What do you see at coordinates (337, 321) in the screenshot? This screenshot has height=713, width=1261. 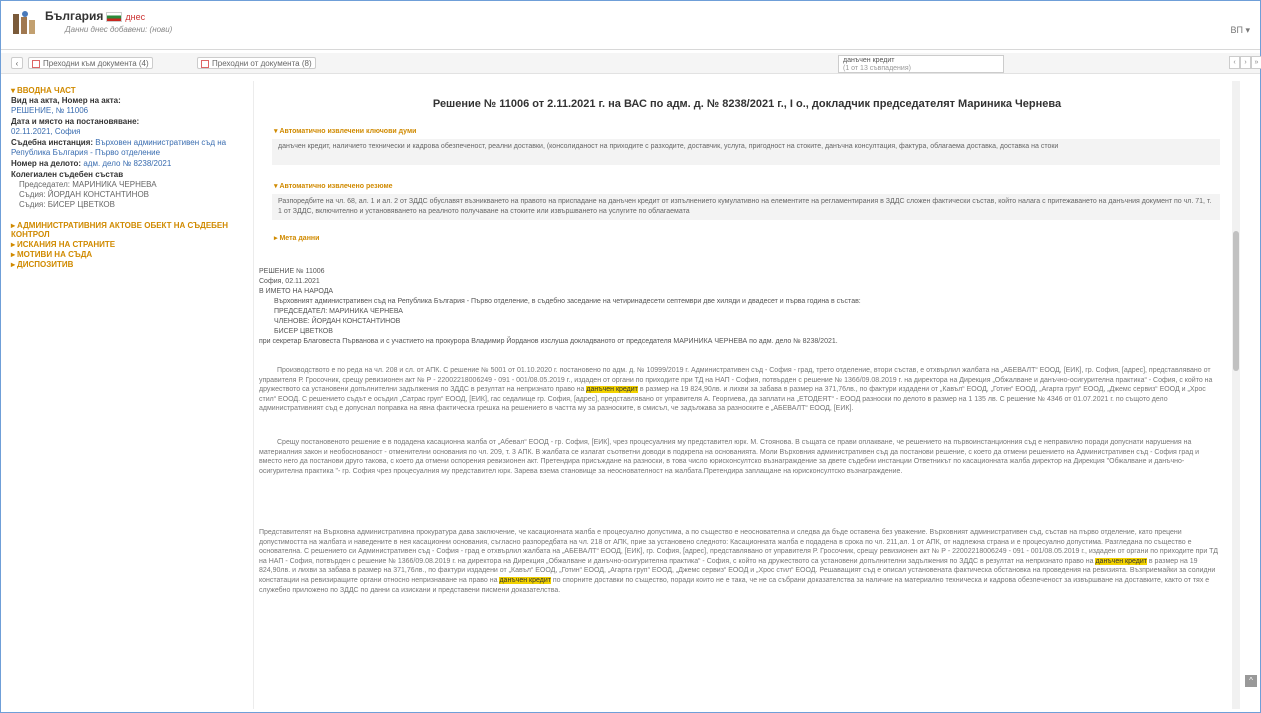 I see `panel-line: ЧЛЕНОВЕ: ЙОРДАН КОНСТАНТИНОВ` at bounding box center [337, 321].